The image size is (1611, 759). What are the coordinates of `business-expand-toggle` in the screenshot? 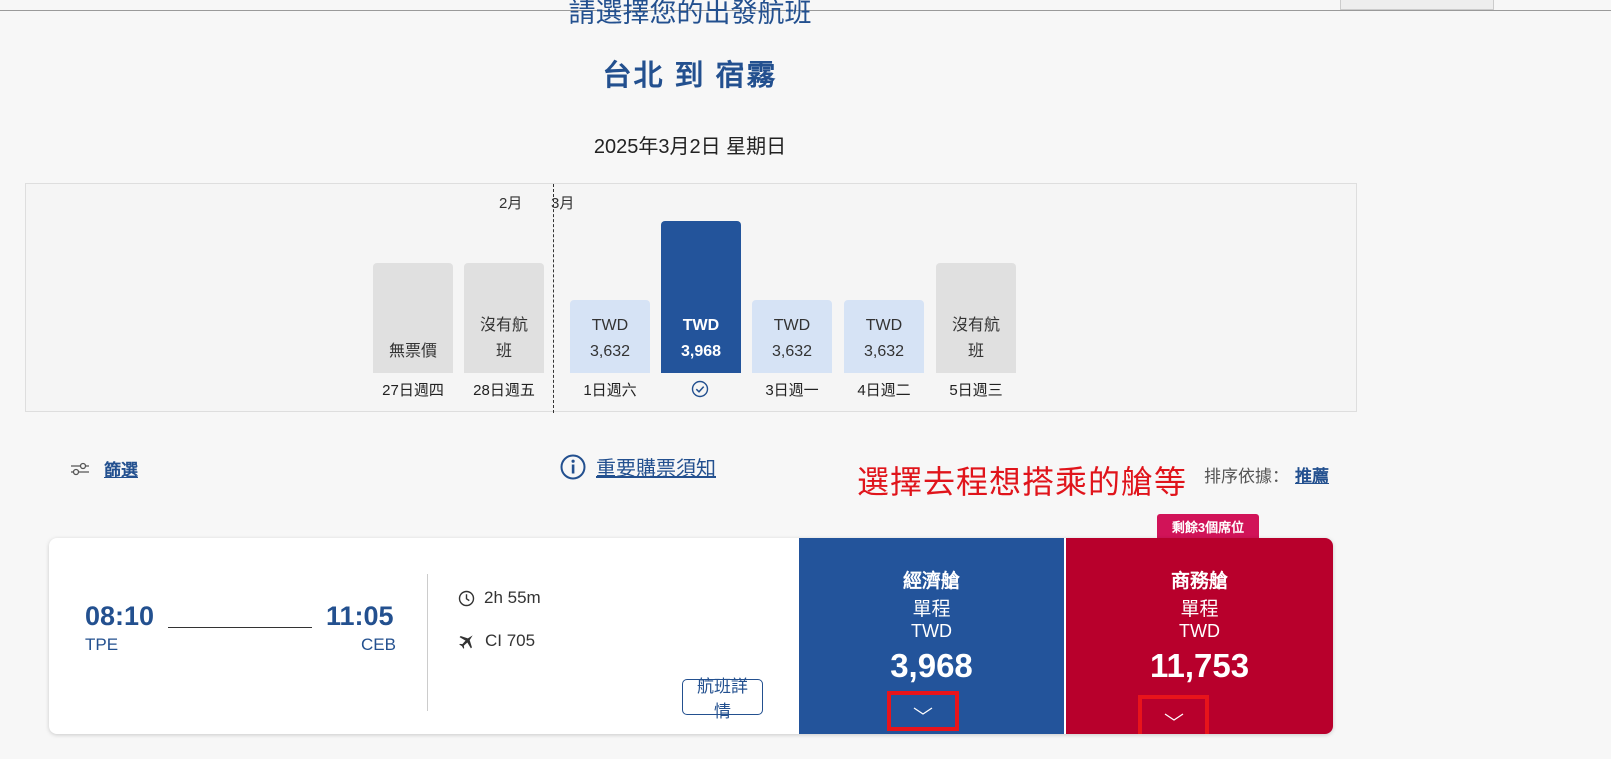 It's located at (1173, 714).